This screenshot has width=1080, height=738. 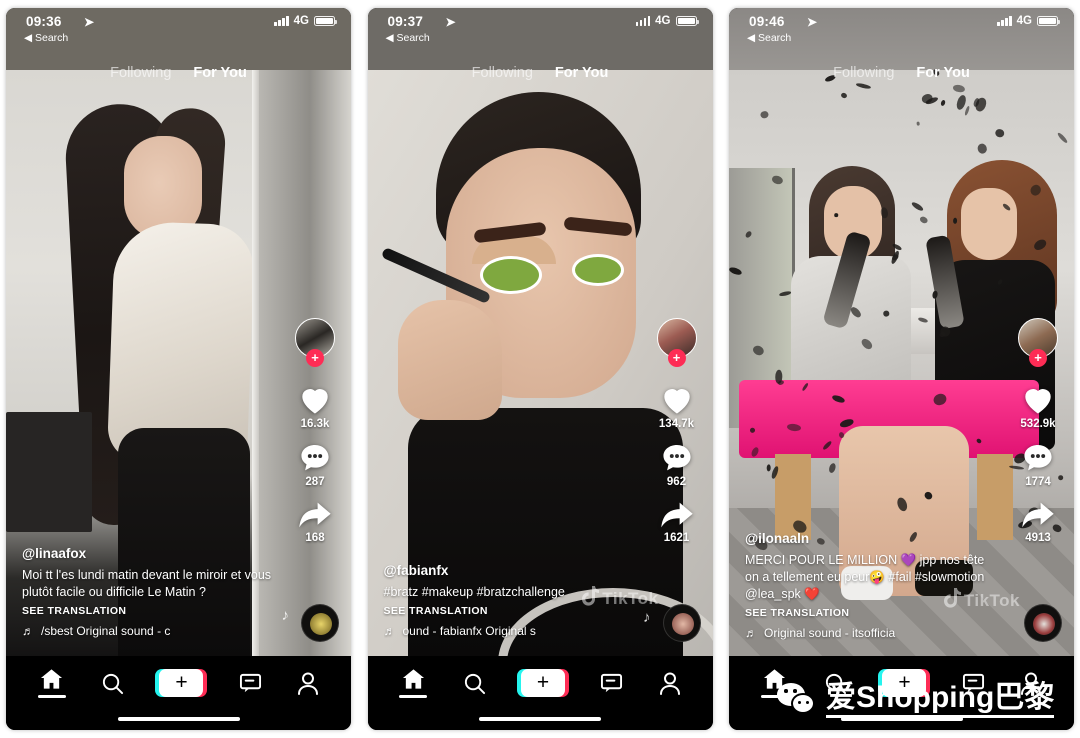 What do you see at coordinates (49, 472) in the screenshot?
I see `video-art-furniture` at bounding box center [49, 472].